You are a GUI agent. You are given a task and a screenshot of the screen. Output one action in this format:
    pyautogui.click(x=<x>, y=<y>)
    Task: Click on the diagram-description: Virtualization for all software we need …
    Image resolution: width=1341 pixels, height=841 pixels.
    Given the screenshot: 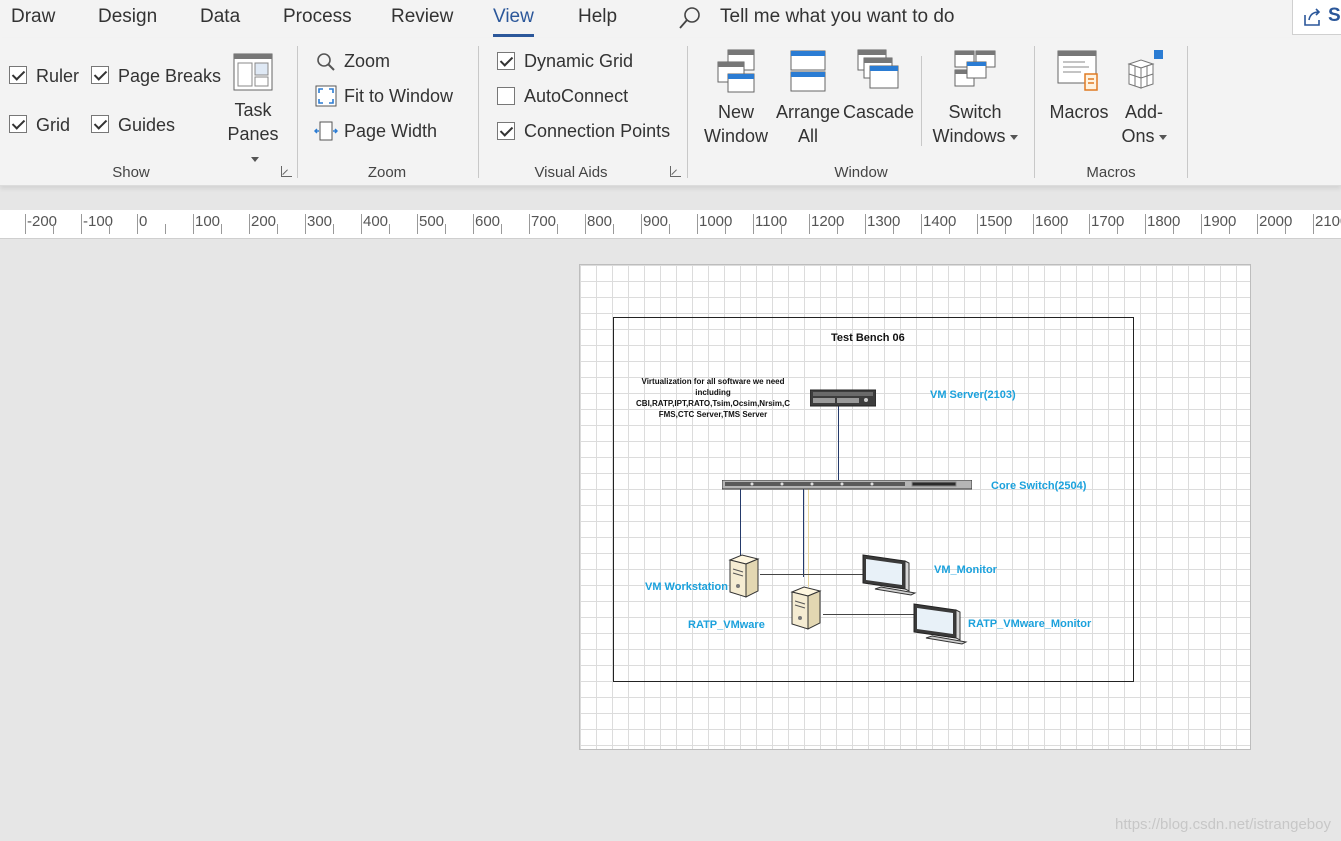 What is the action you would take?
    pyautogui.click(x=713, y=398)
    